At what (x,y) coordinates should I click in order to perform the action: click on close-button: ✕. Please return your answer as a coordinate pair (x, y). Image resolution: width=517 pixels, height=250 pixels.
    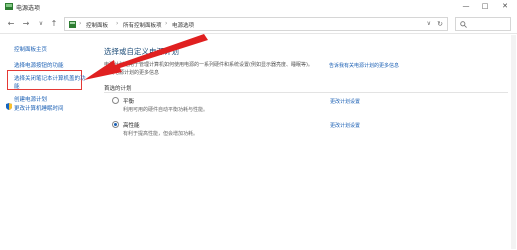
    Looking at the image, I should click on (505, 6).